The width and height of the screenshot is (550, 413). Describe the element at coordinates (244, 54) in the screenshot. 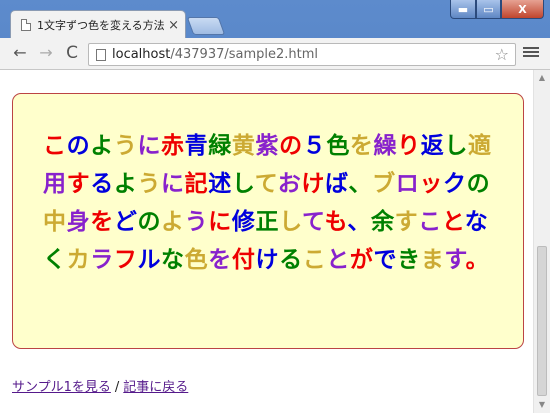

I see `url-path: /437937/sample2.html` at that location.